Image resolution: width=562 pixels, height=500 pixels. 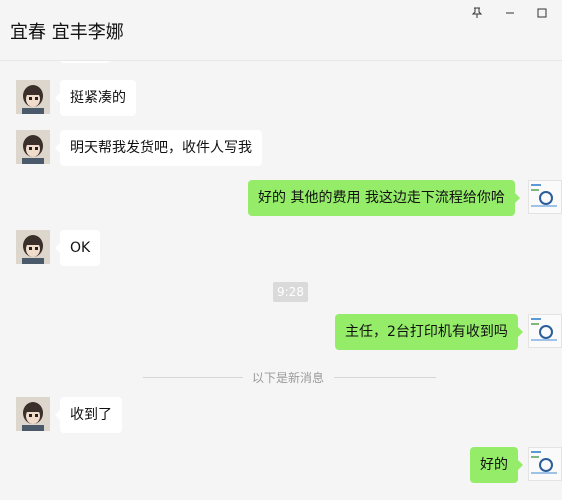 I want to click on message-bubble: 收到了, so click(x=88, y=415).